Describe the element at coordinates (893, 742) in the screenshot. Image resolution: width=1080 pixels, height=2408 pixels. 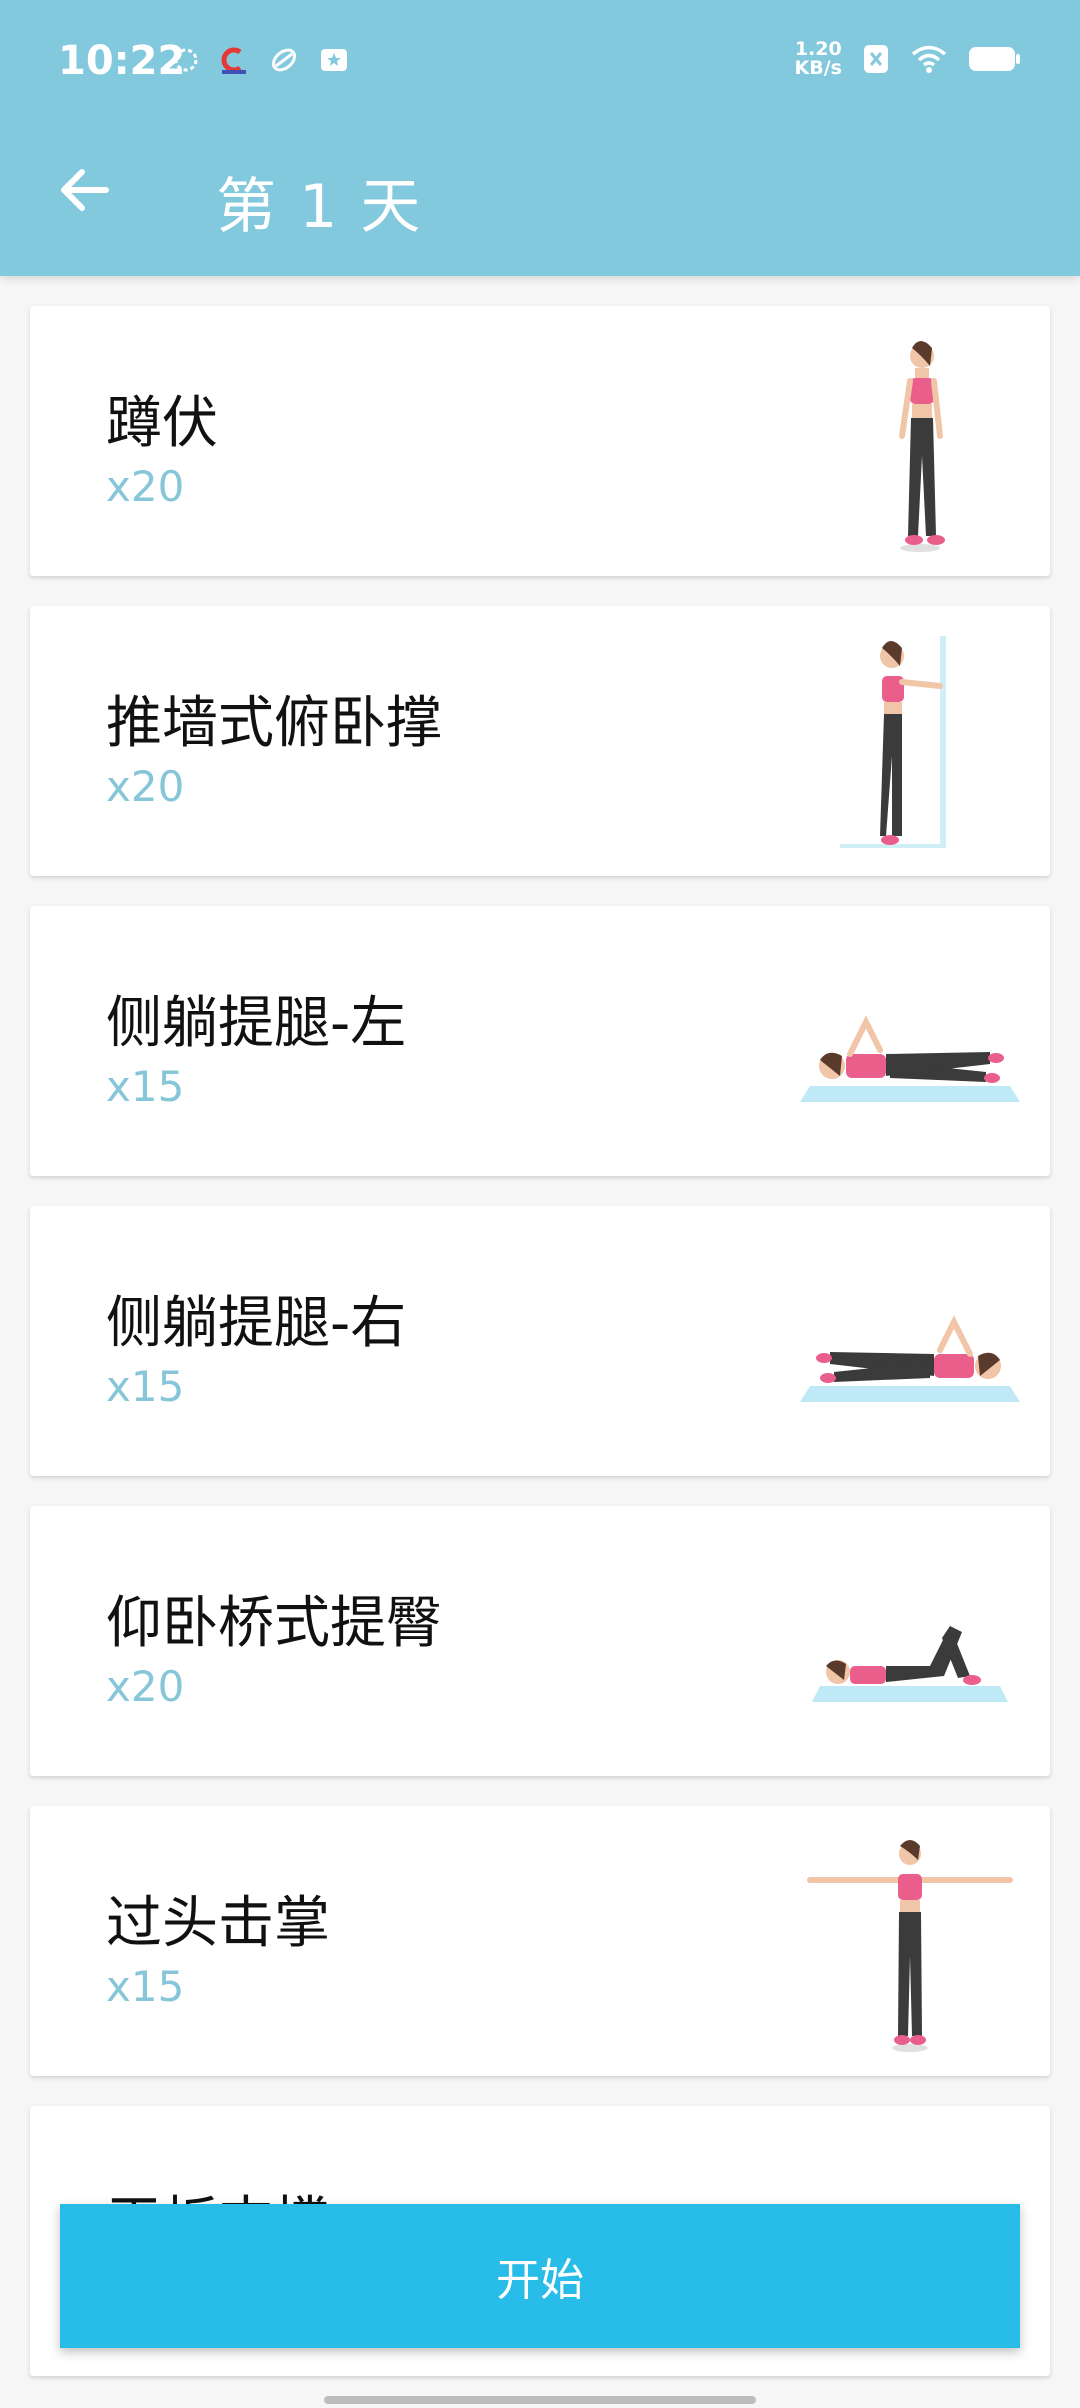
I see `wall-pushup-illustration` at that location.